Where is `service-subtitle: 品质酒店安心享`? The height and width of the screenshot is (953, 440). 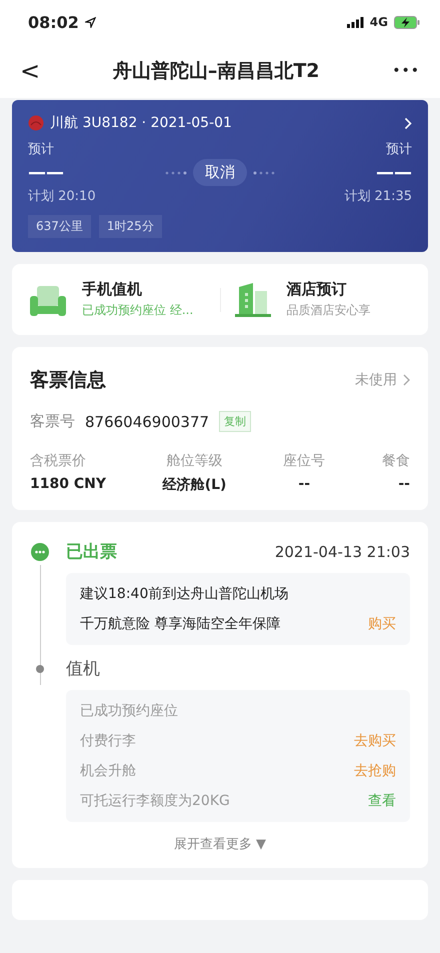
service-subtitle: 品质酒店安心享 is located at coordinates (328, 310).